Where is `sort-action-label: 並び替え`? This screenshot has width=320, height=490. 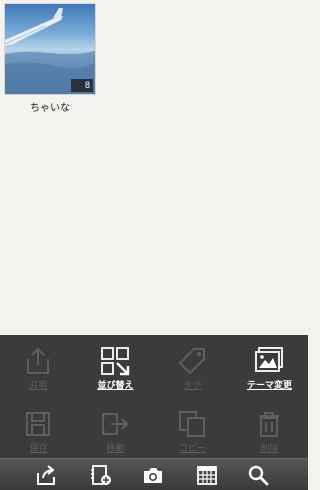
sort-action-label: 並び替え is located at coordinates (115, 386).